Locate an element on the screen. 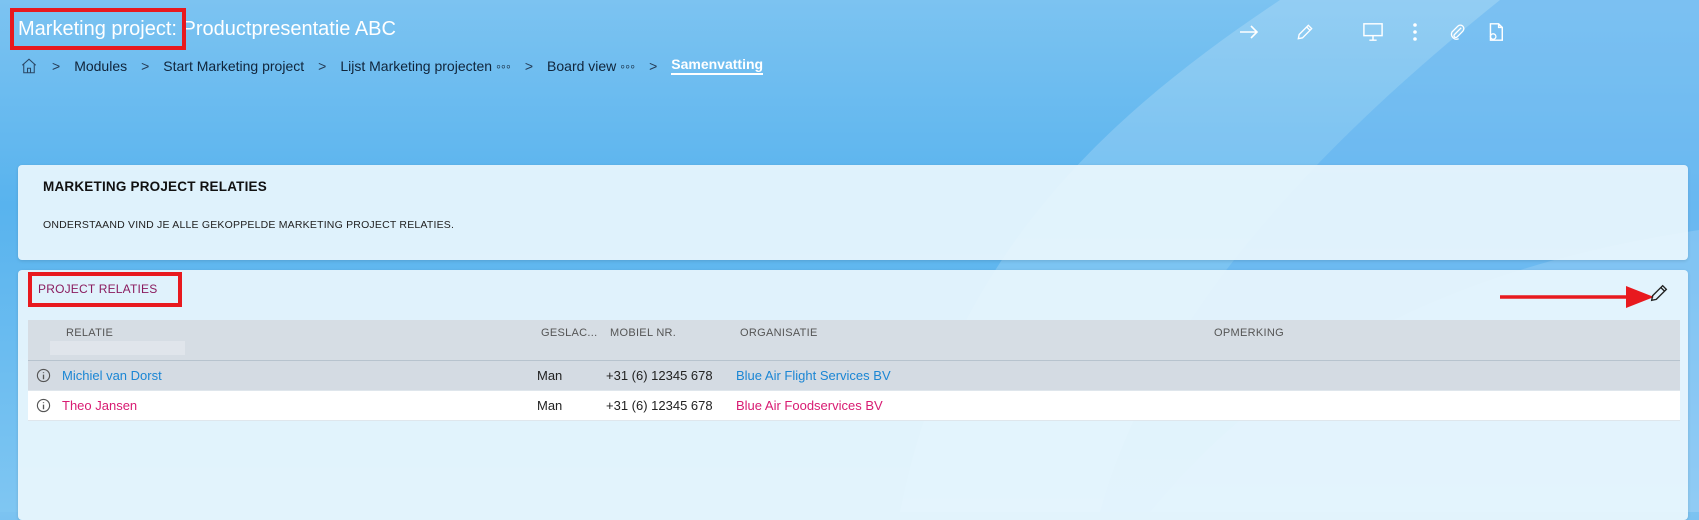 This screenshot has height=520, width=1699. organisatie-link: Blue Air Foodservices BV is located at coordinates (809, 405).